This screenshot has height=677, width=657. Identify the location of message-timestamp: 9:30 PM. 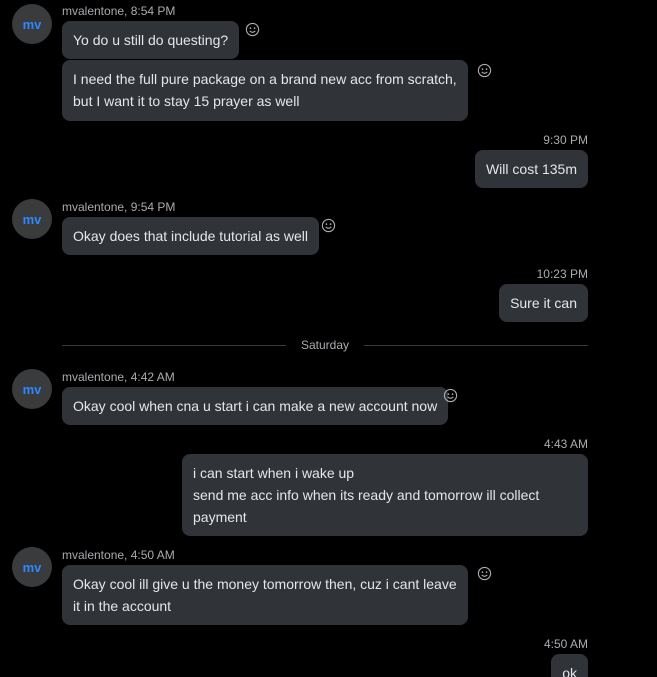
(565, 140).